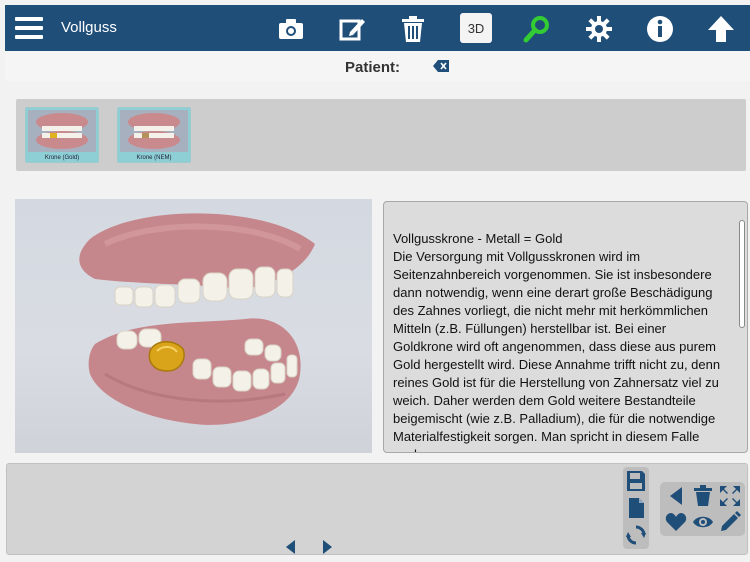 This screenshot has width=750, height=562. I want to click on gear-icon, so click(599, 29).